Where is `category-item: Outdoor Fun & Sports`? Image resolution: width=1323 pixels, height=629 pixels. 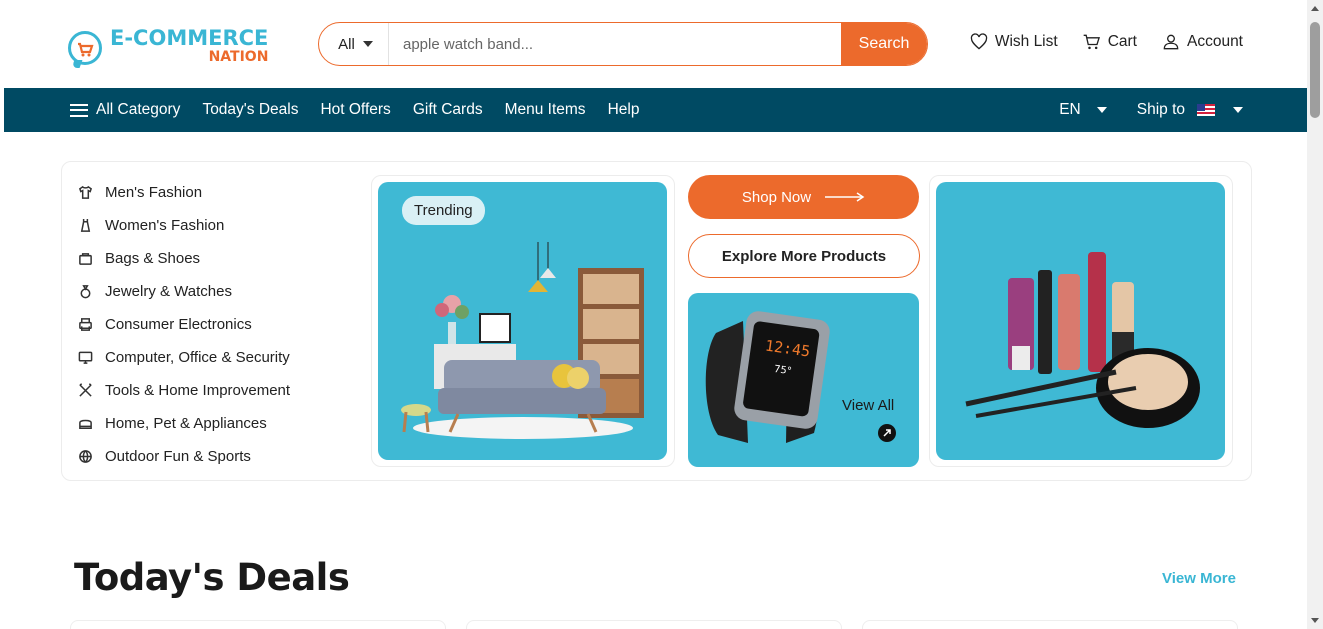
category-item: Outdoor Fun & Sports is located at coordinates (184, 456).